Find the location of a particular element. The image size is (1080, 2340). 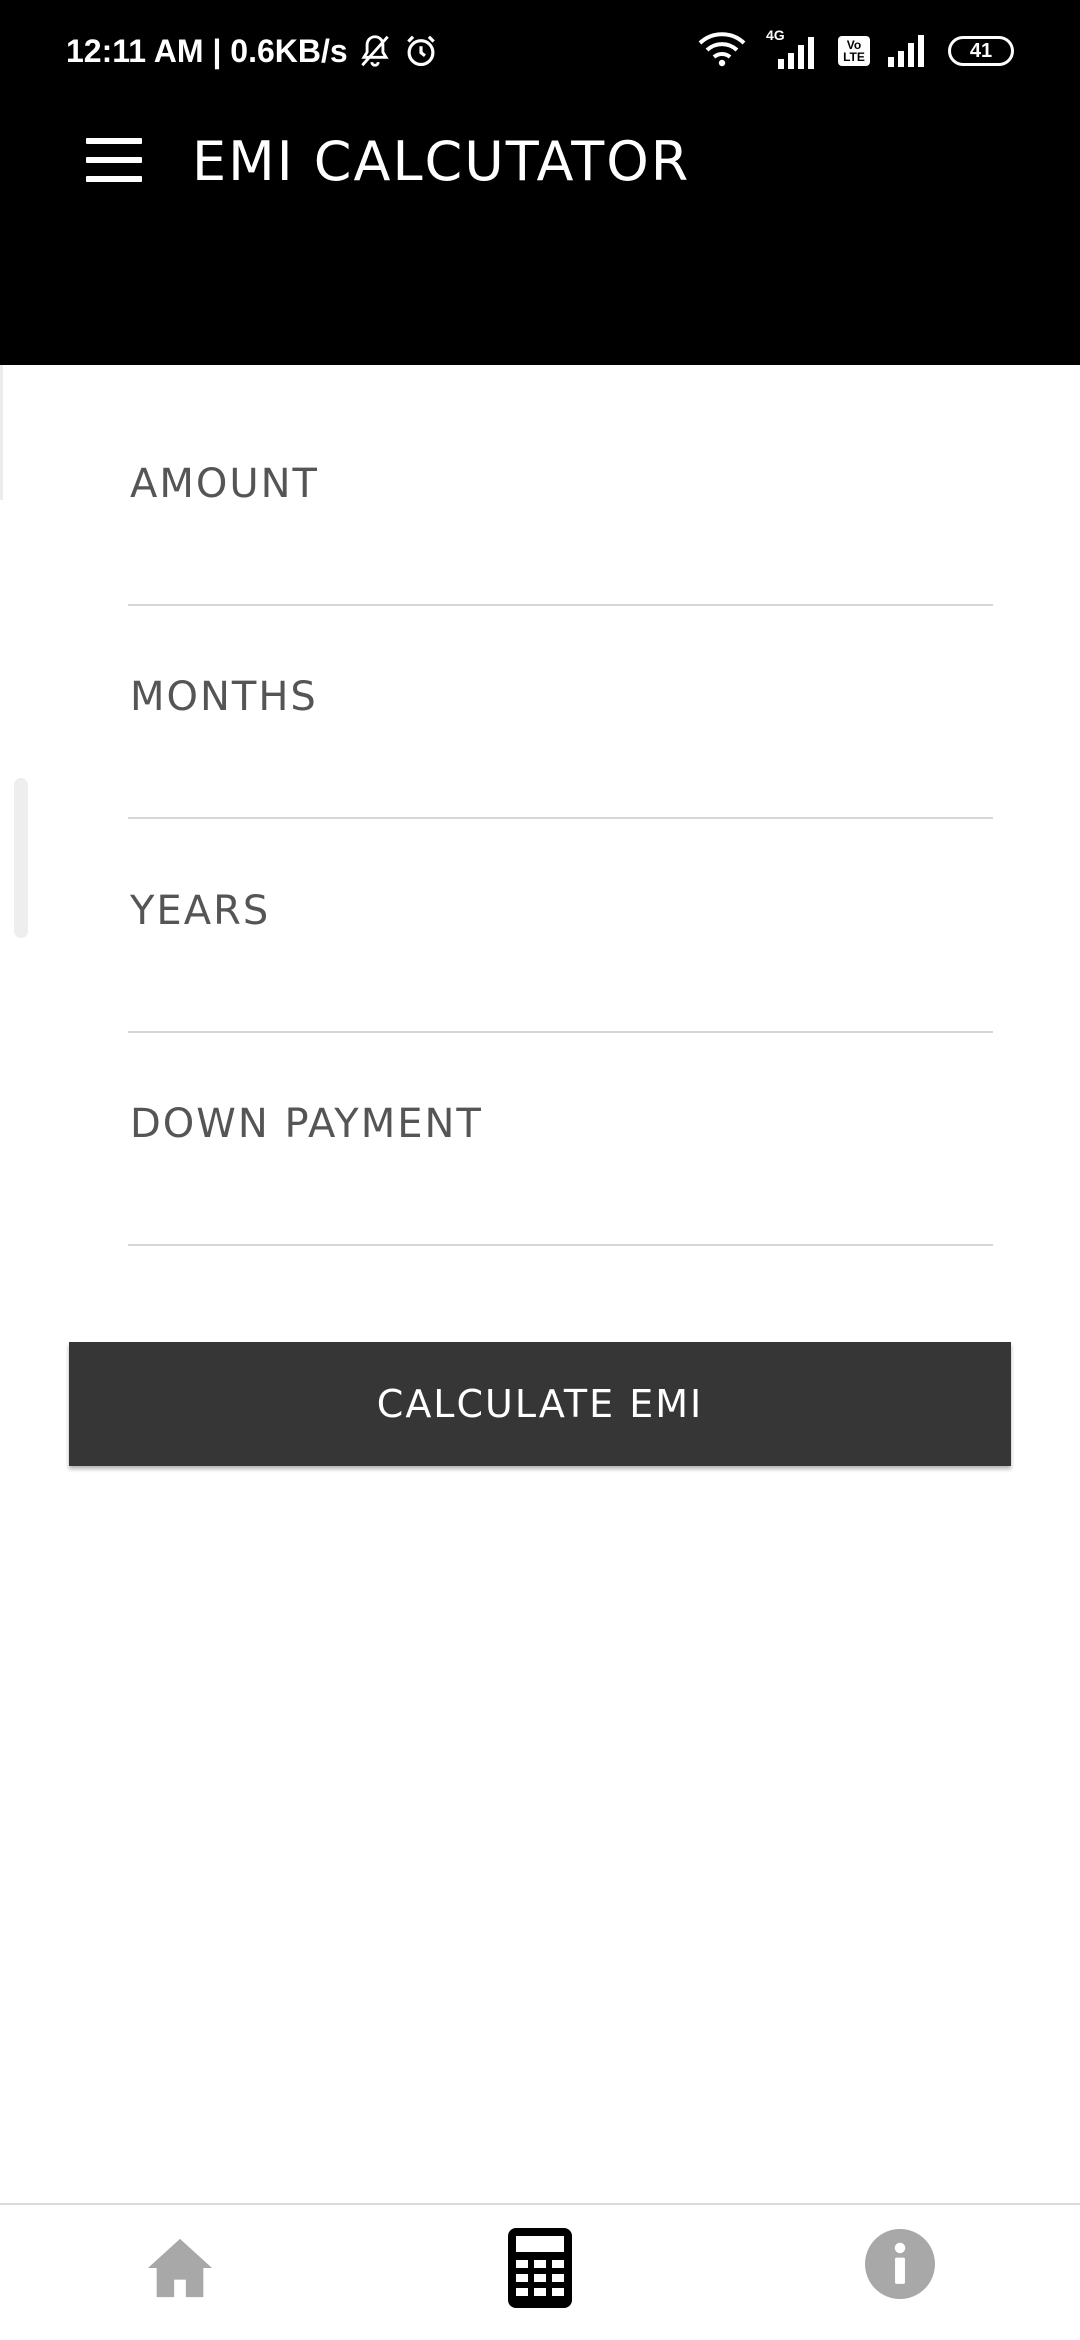

calculate-emi-button: CALCULATE EMI is located at coordinates (540, 1404).